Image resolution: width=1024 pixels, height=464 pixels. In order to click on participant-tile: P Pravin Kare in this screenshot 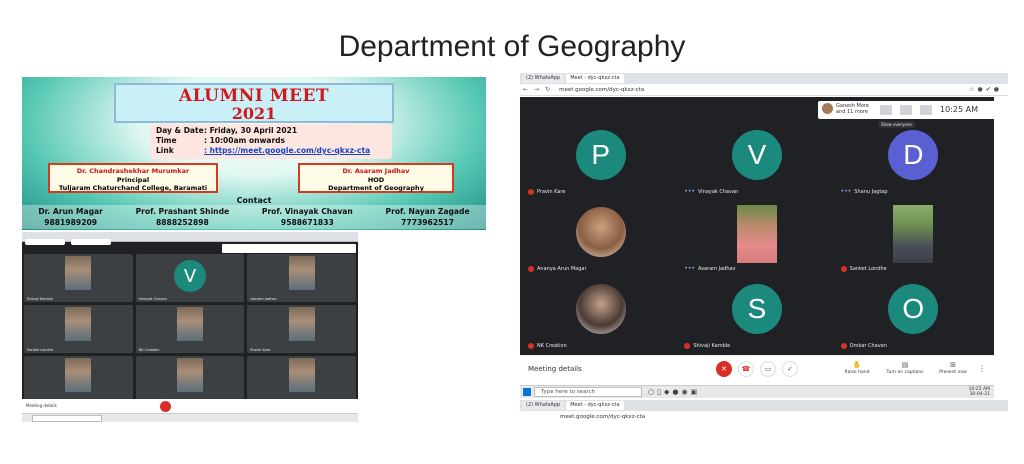, I will do `click(600, 160)`.